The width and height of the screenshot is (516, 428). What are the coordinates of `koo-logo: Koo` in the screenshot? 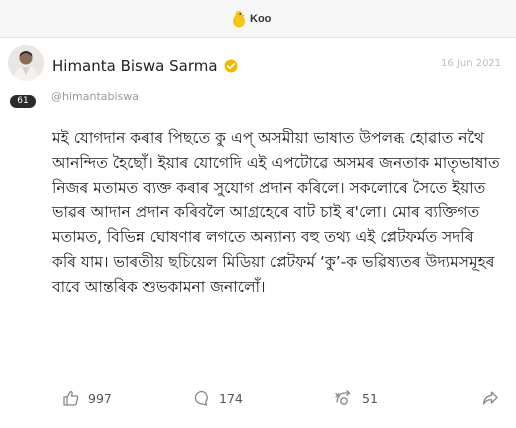 It's located at (251, 19).